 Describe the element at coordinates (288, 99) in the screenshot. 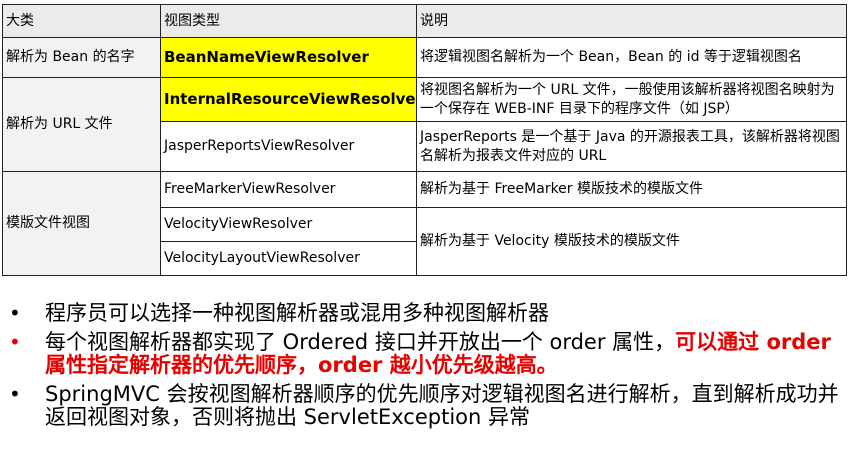

I see `view-type-cell: InternalResourceViewResolver` at that location.